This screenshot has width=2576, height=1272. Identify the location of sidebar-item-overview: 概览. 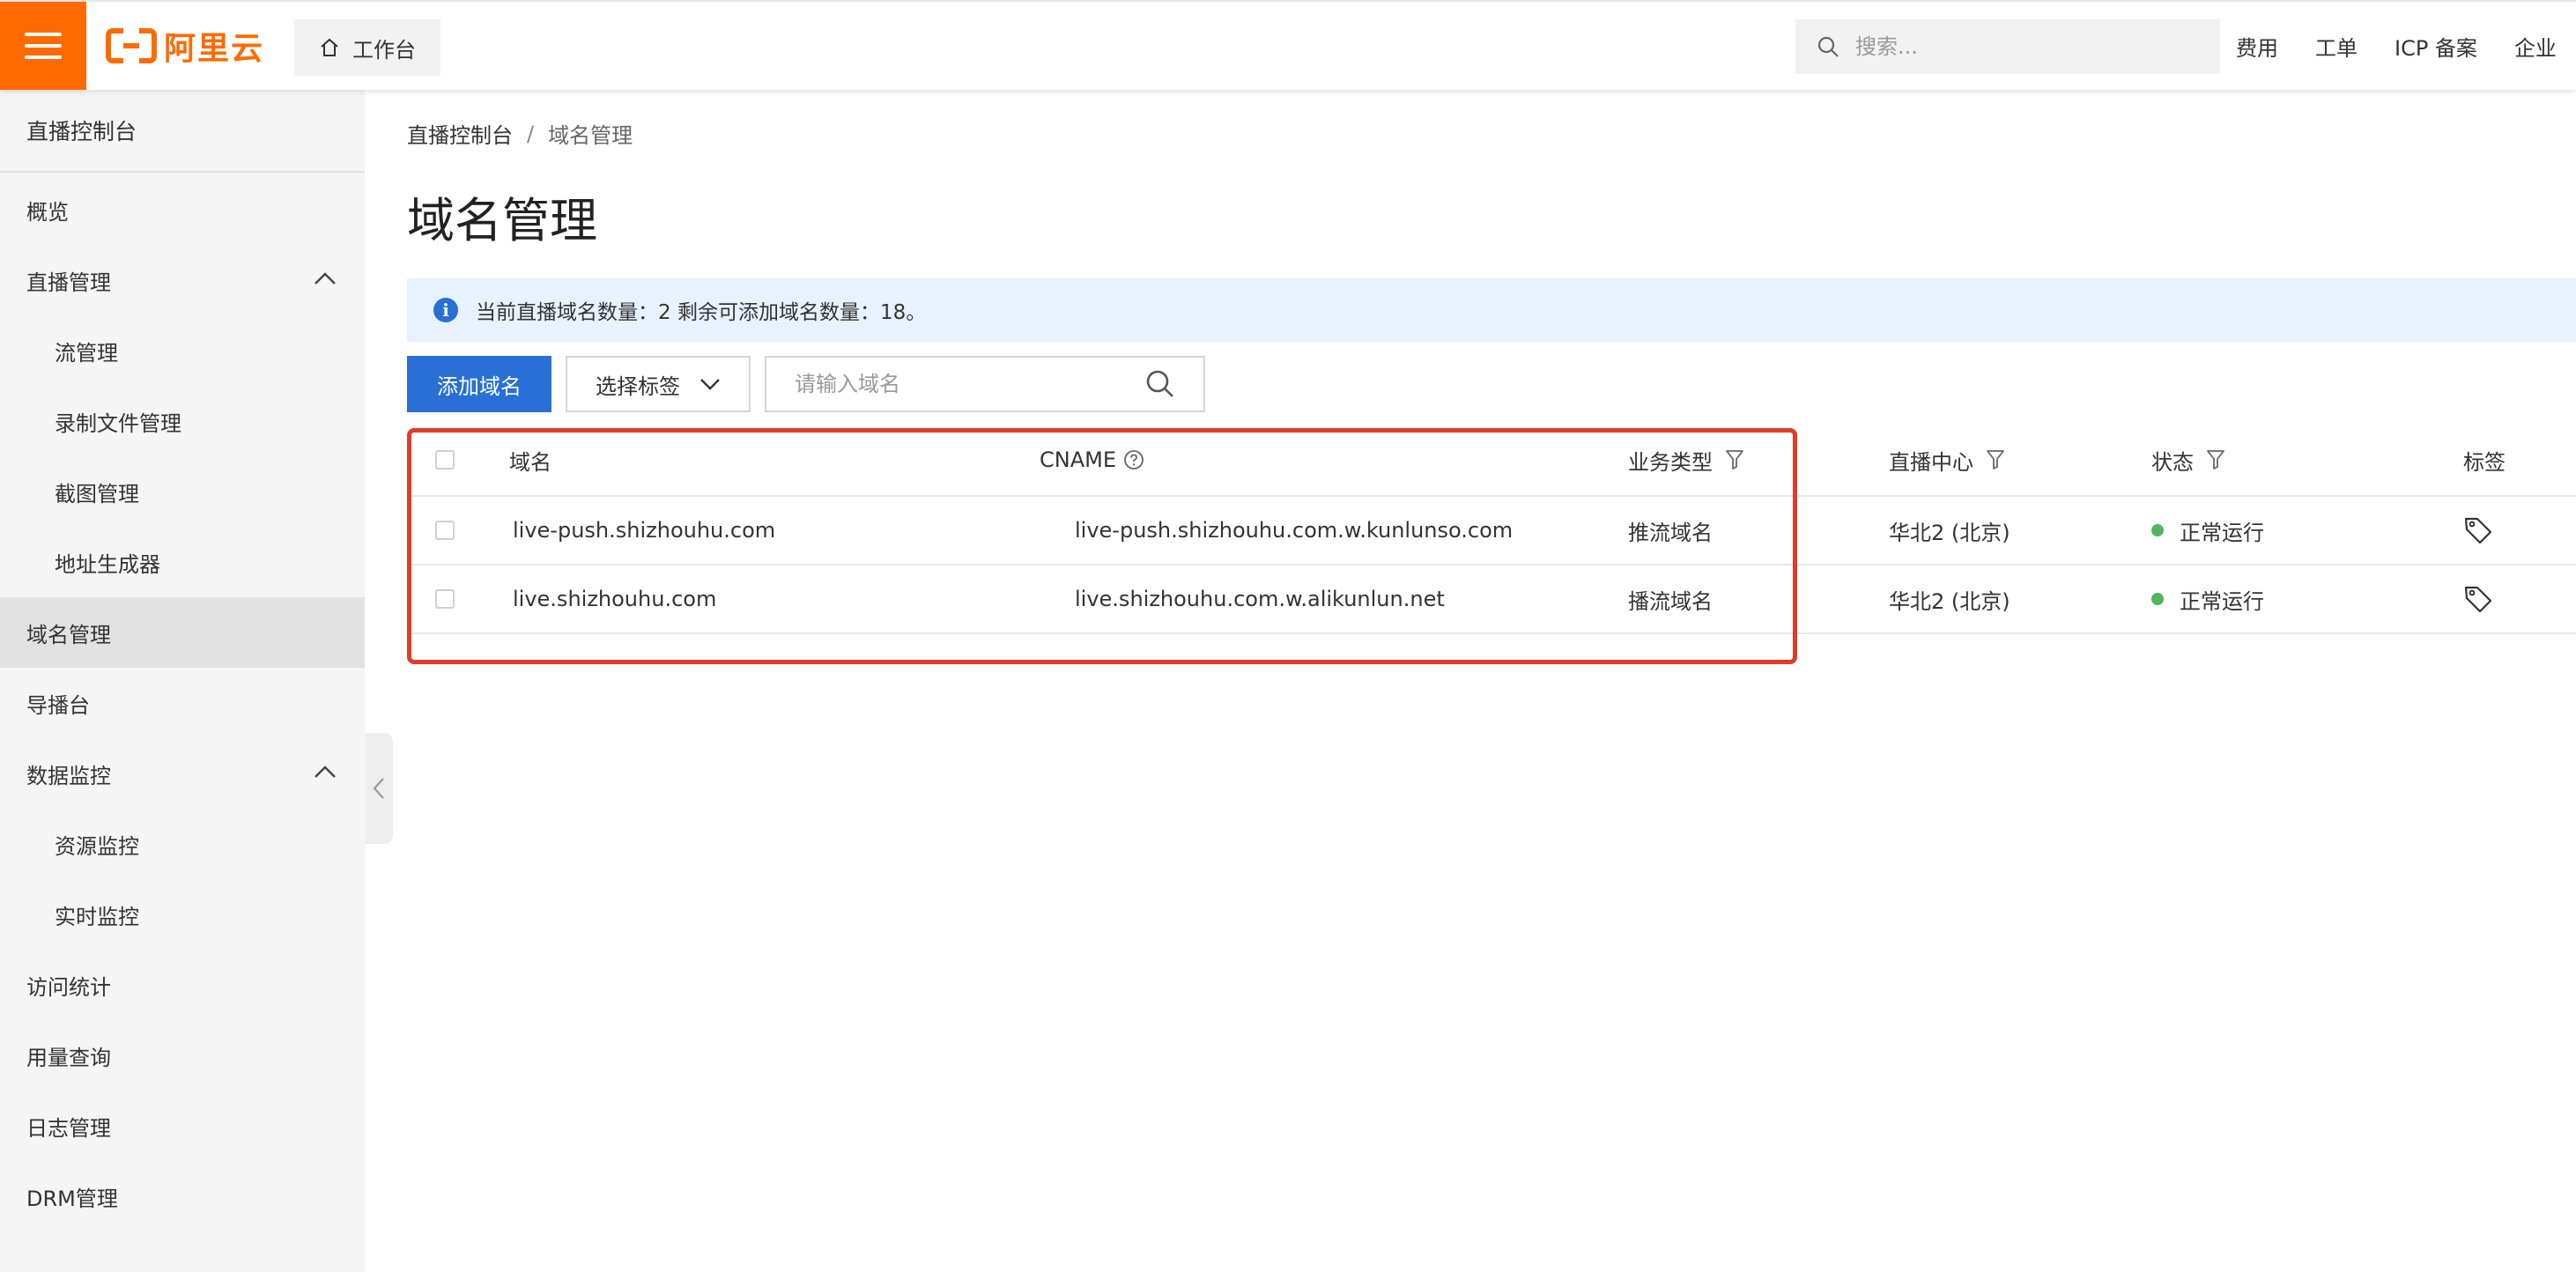
(182, 209).